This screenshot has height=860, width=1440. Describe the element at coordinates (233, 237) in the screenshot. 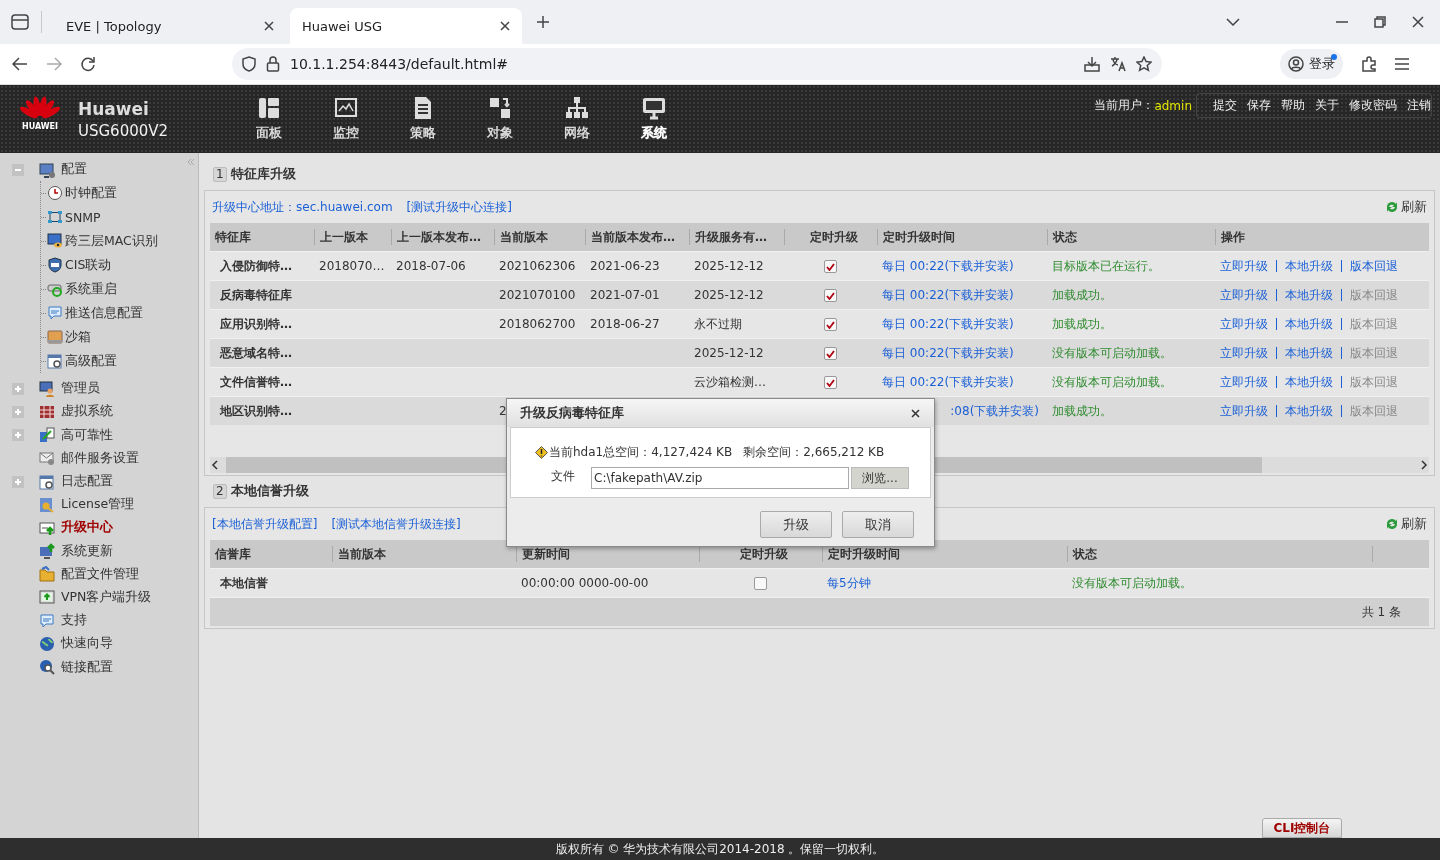

I see `column-header: 特征库` at that location.